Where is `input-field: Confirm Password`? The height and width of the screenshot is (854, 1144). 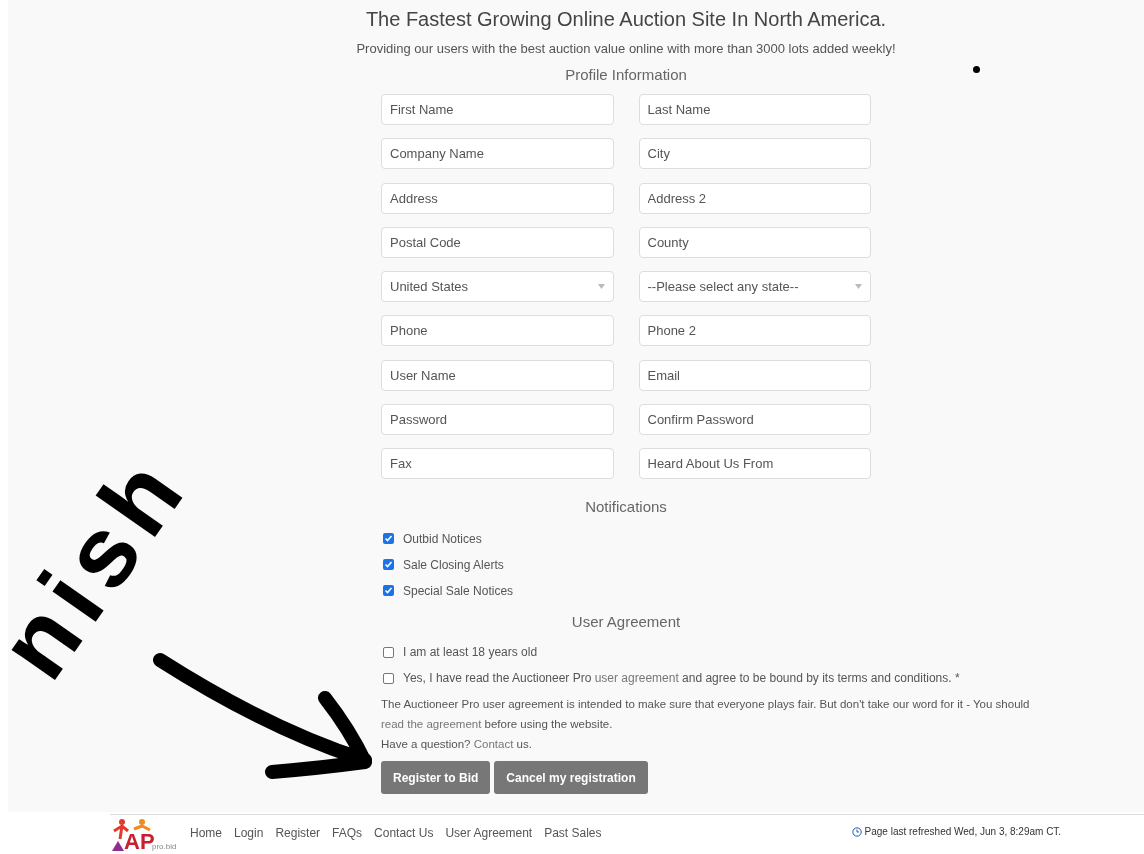
input-field: Confirm Password is located at coordinates (754, 420).